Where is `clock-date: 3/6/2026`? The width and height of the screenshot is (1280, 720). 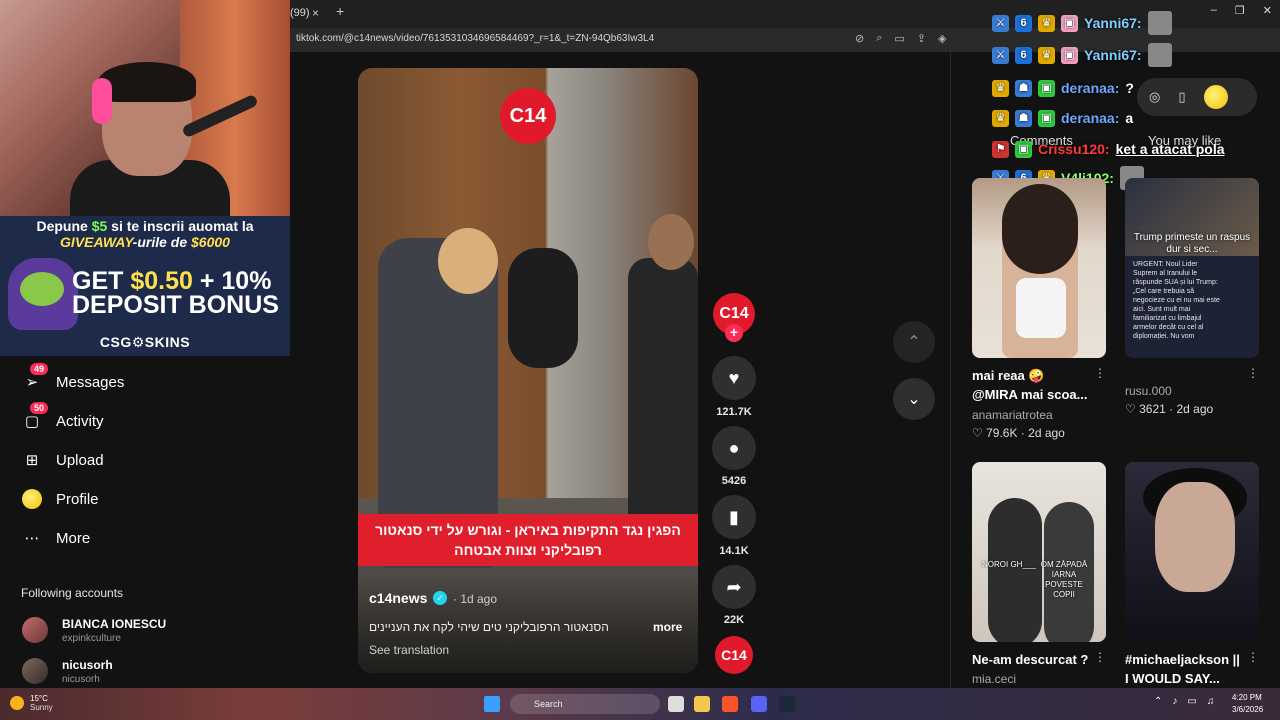
clock-date: 3/6/2026 is located at coordinates (1247, 709).